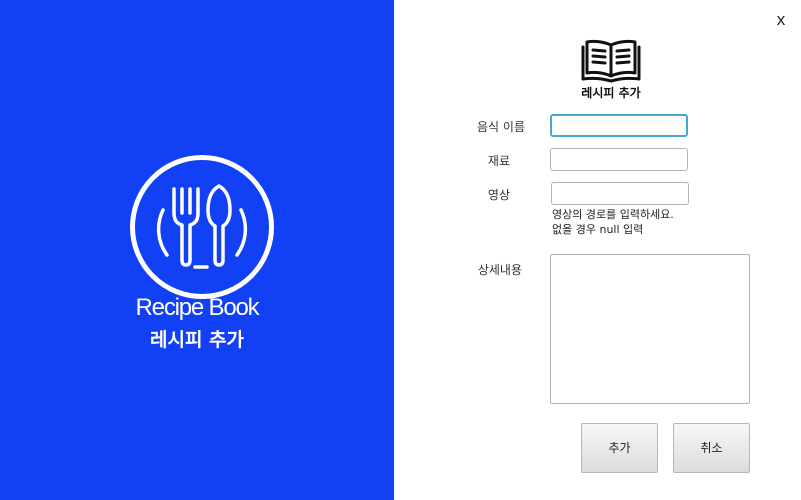 Image resolution: width=801 pixels, height=500 pixels. I want to click on video-hint-line2: 없을 경우 null 입력, so click(598, 229).